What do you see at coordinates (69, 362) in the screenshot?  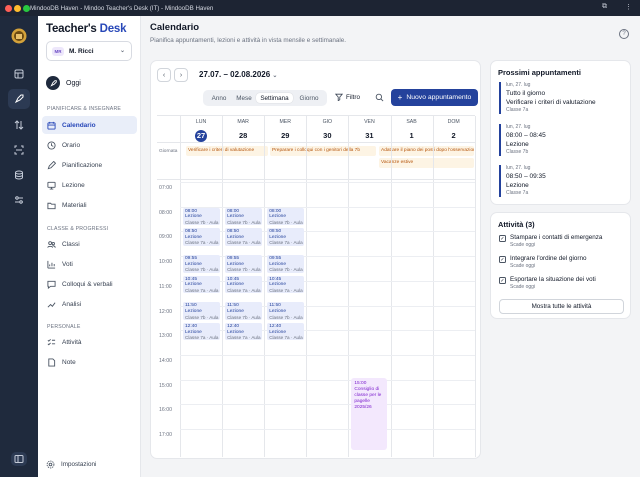 I see `sidebar-item-label: Note` at bounding box center [69, 362].